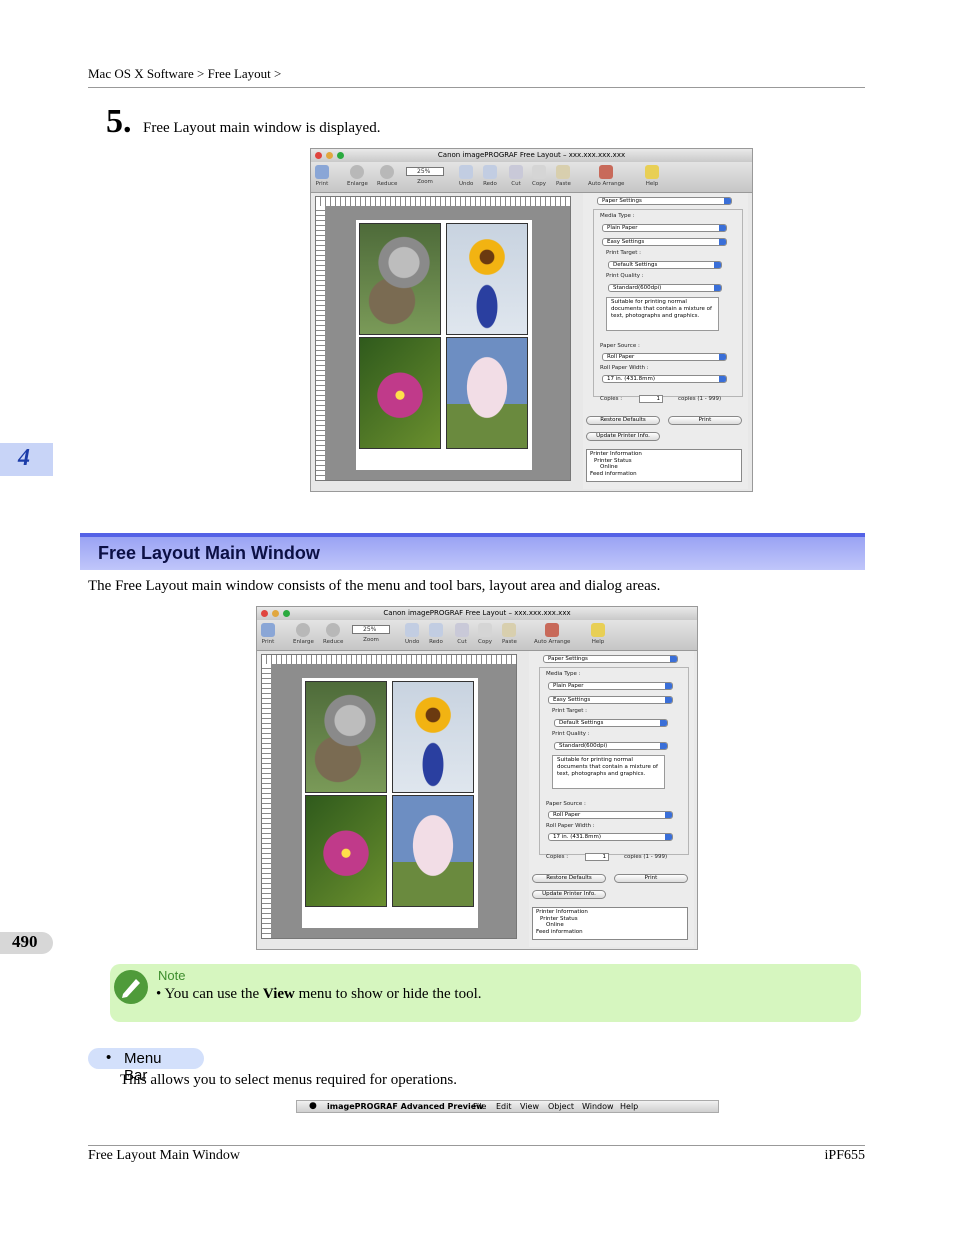  Describe the element at coordinates (624, 253) in the screenshot. I see `print-target-label: Print Target :` at that location.